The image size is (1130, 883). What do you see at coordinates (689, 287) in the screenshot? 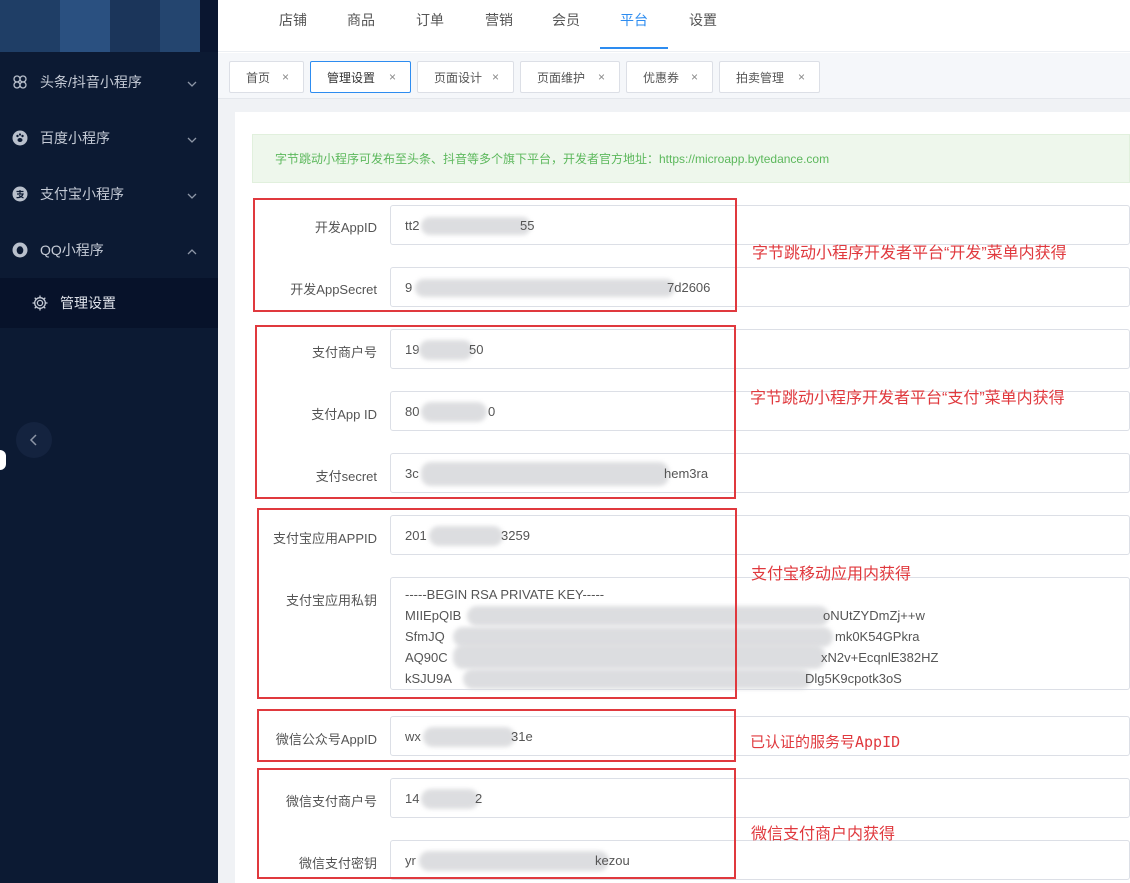
I see `field-value-end: 7d2606` at bounding box center [689, 287].